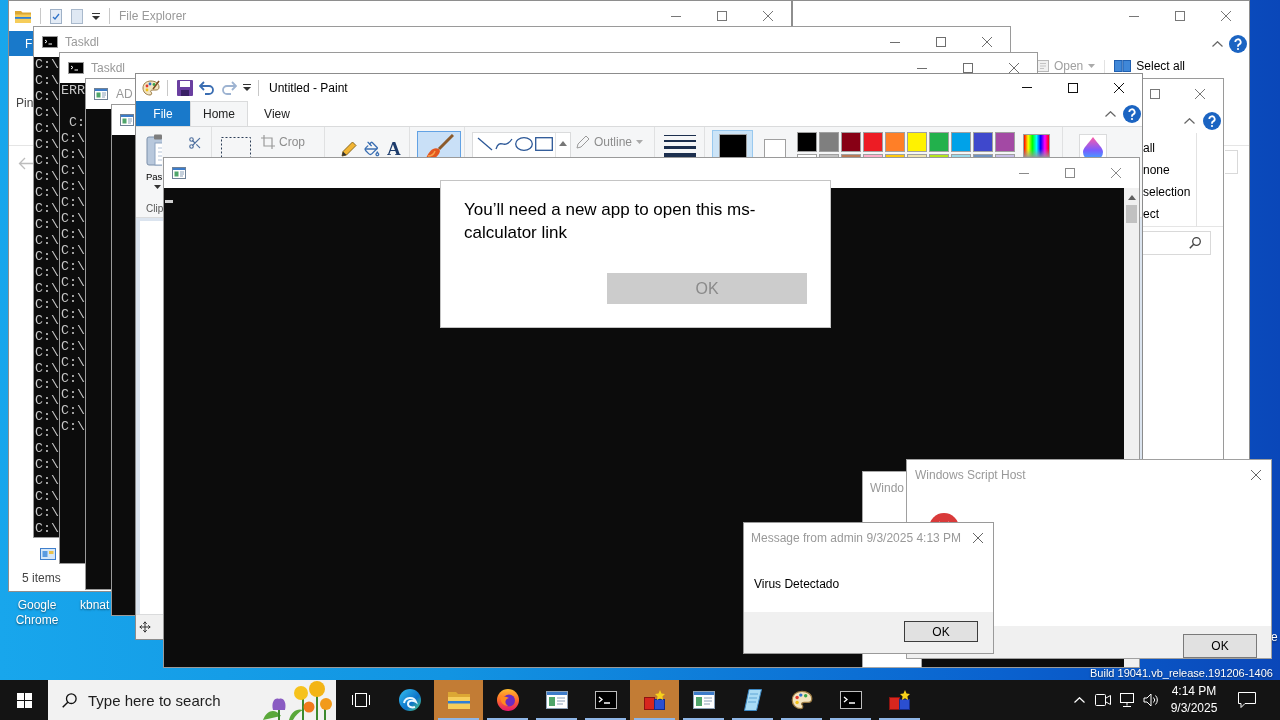  What do you see at coordinates (163, 113) in the screenshot?
I see `file-menu-button: File` at bounding box center [163, 113].